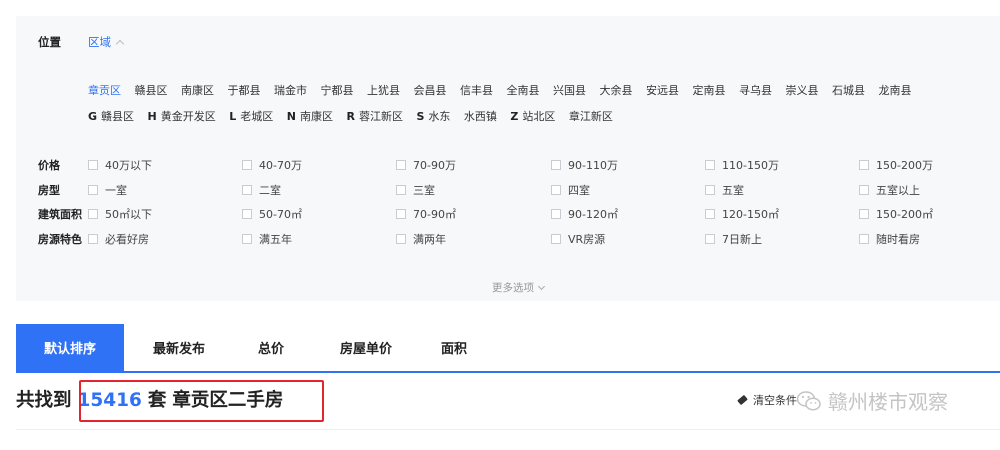 The height and width of the screenshot is (450, 1000). I want to click on filter-option: 70-90㎡, so click(426, 214).